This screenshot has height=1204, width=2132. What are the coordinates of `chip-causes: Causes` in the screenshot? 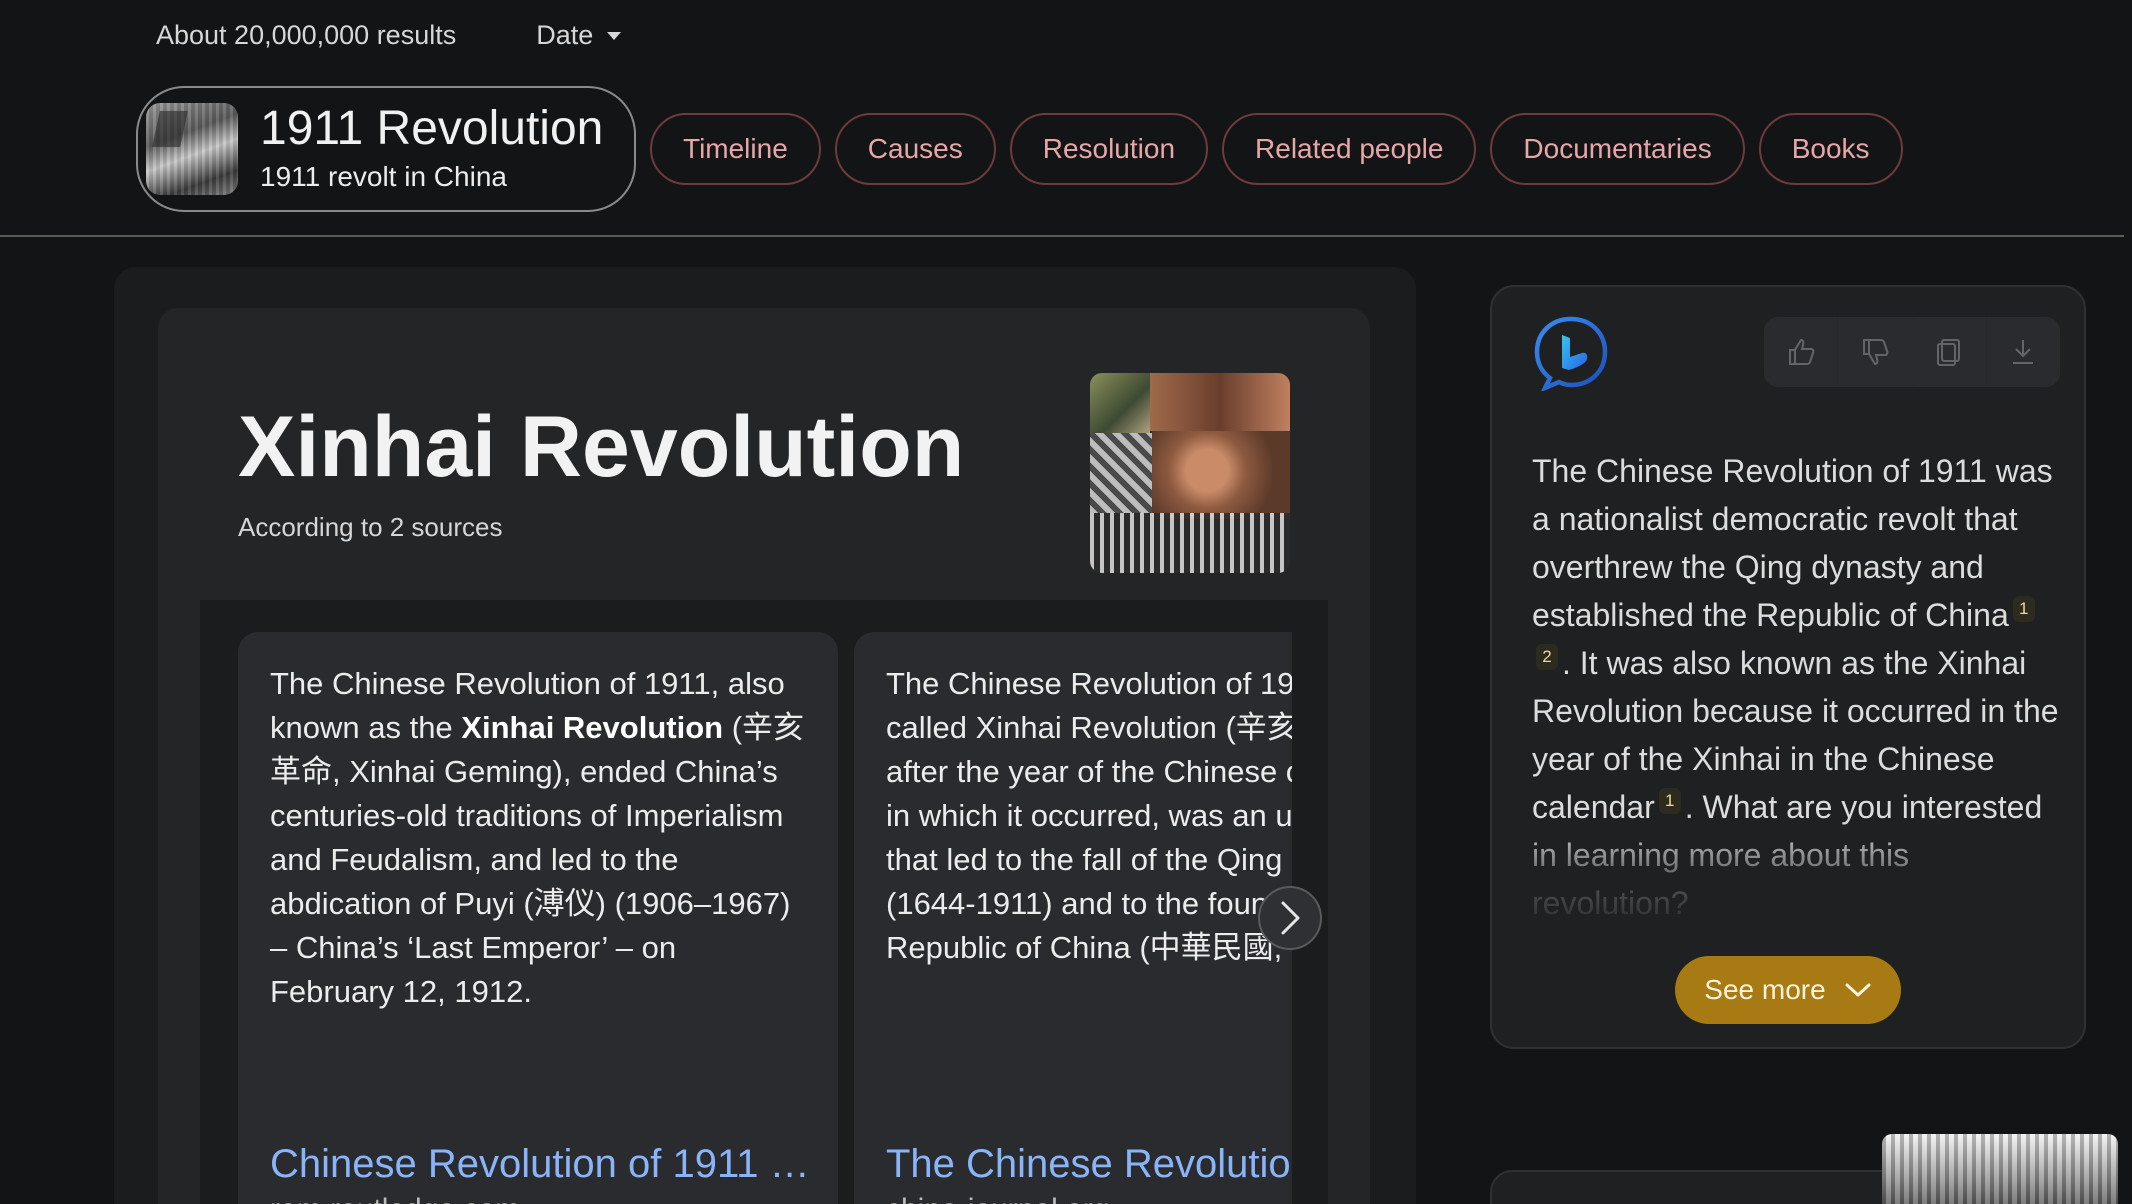 It's located at (915, 149).